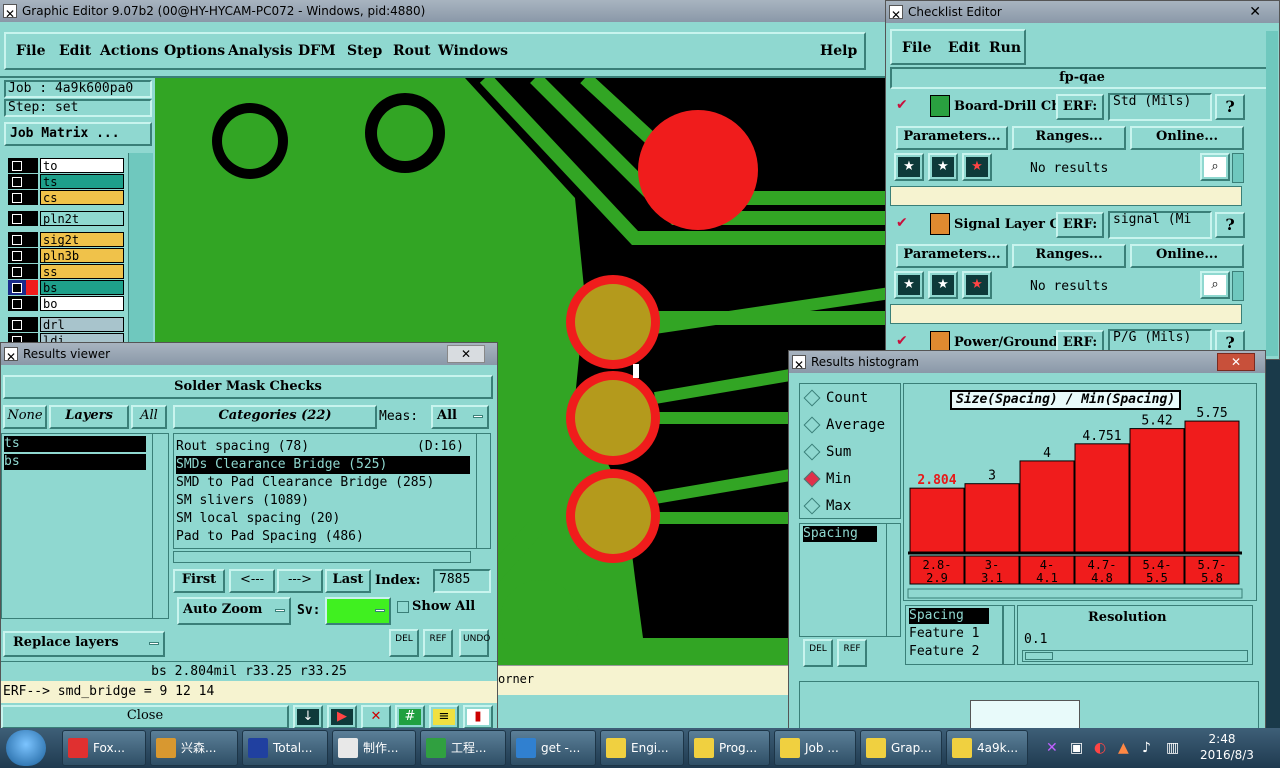 This screenshot has height=768, width=1280. What do you see at coordinates (82, 181) in the screenshot?
I see `layer-name: ts` at bounding box center [82, 181].